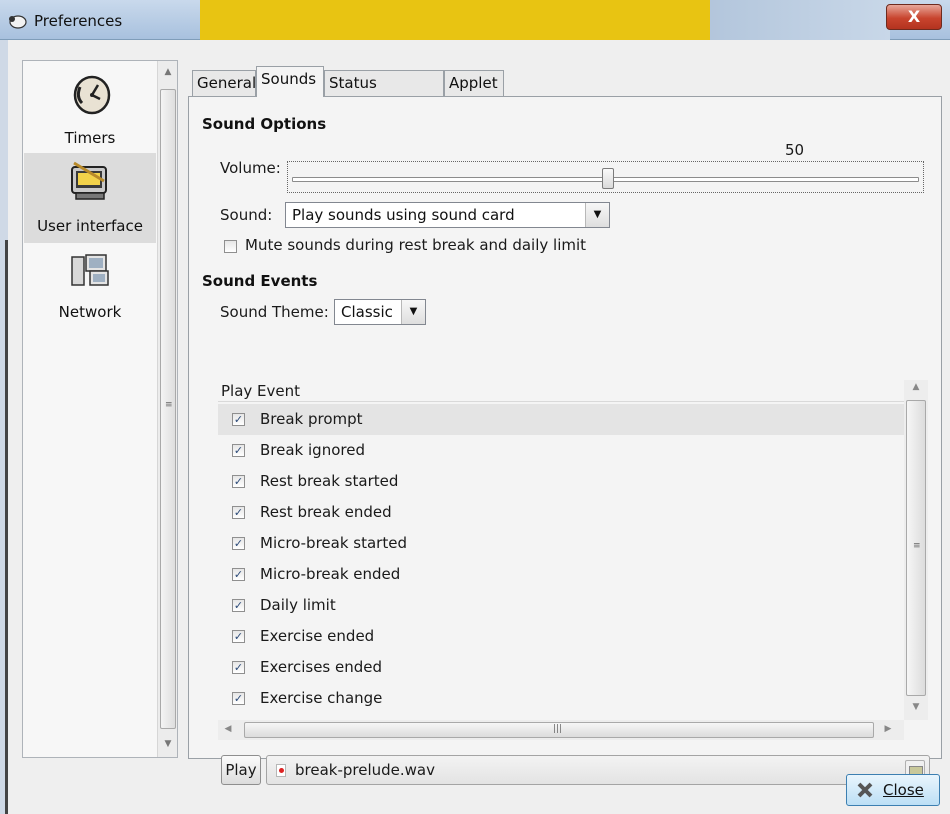  I want to click on events-vscroll-thumb: ≡, so click(916, 548).